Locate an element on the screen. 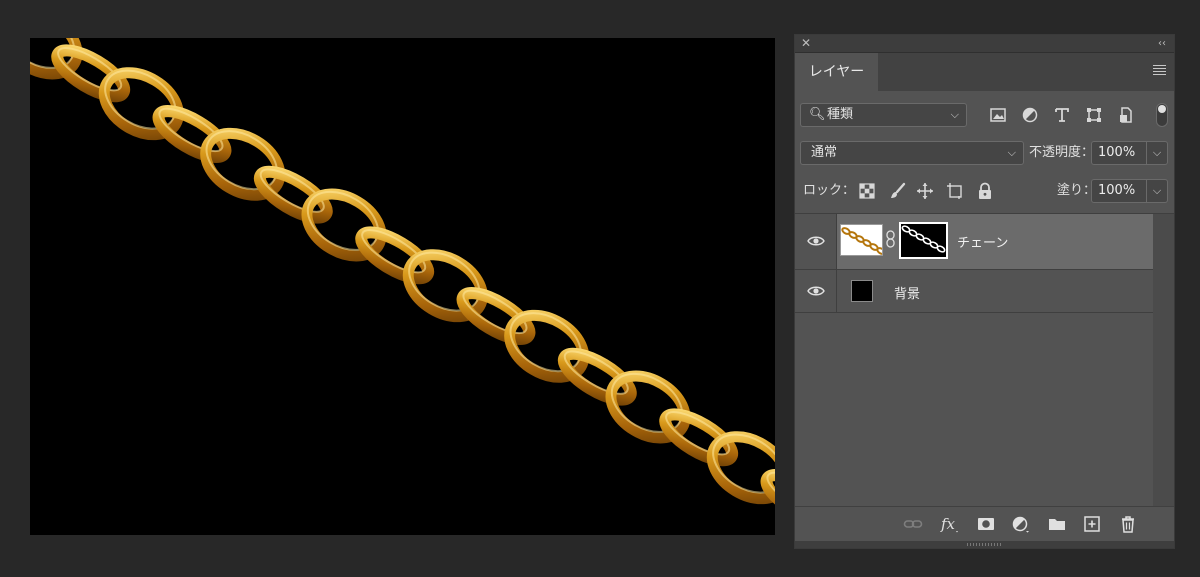  trash-icon is located at coordinates (1128, 524).